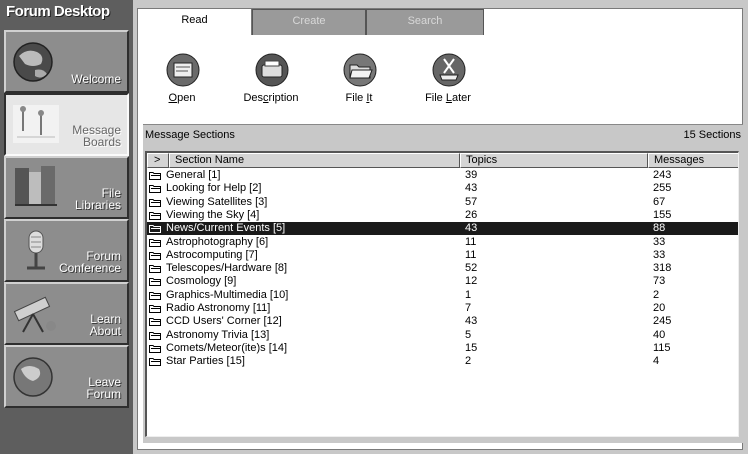 The width and height of the screenshot is (748, 454). I want to click on messages-cell: 4, so click(656, 361).